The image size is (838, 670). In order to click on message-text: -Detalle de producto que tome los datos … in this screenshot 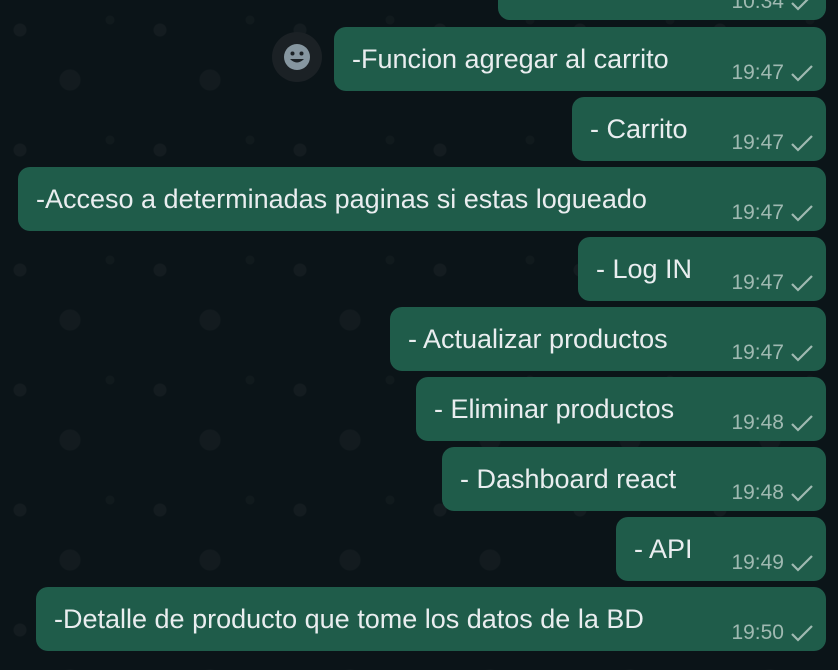, I will do `click(349, 619)`.